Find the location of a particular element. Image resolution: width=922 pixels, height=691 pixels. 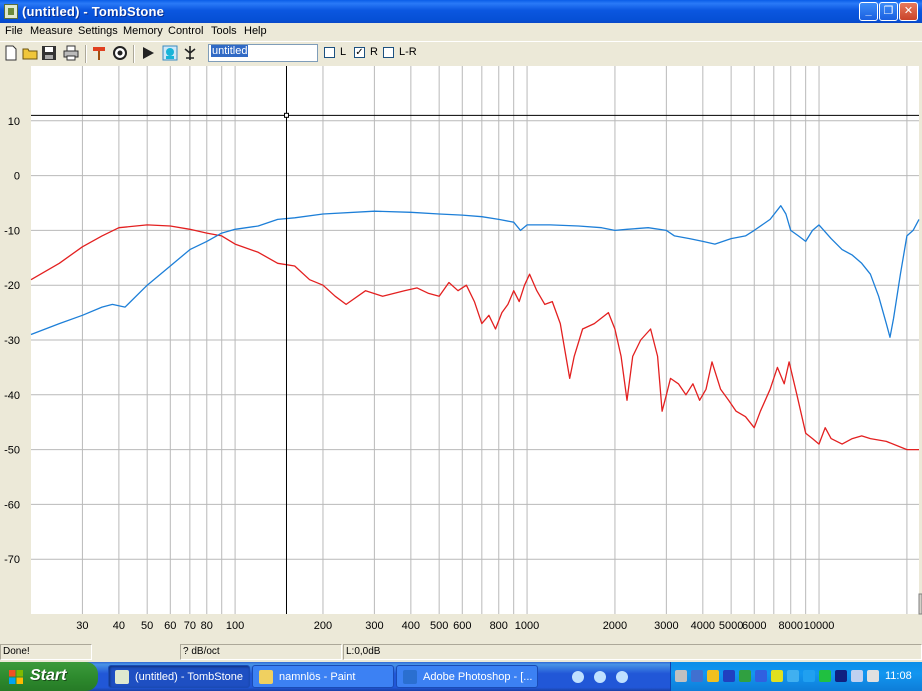

checkbox-left-label: L is located at coordinates (343, 52).